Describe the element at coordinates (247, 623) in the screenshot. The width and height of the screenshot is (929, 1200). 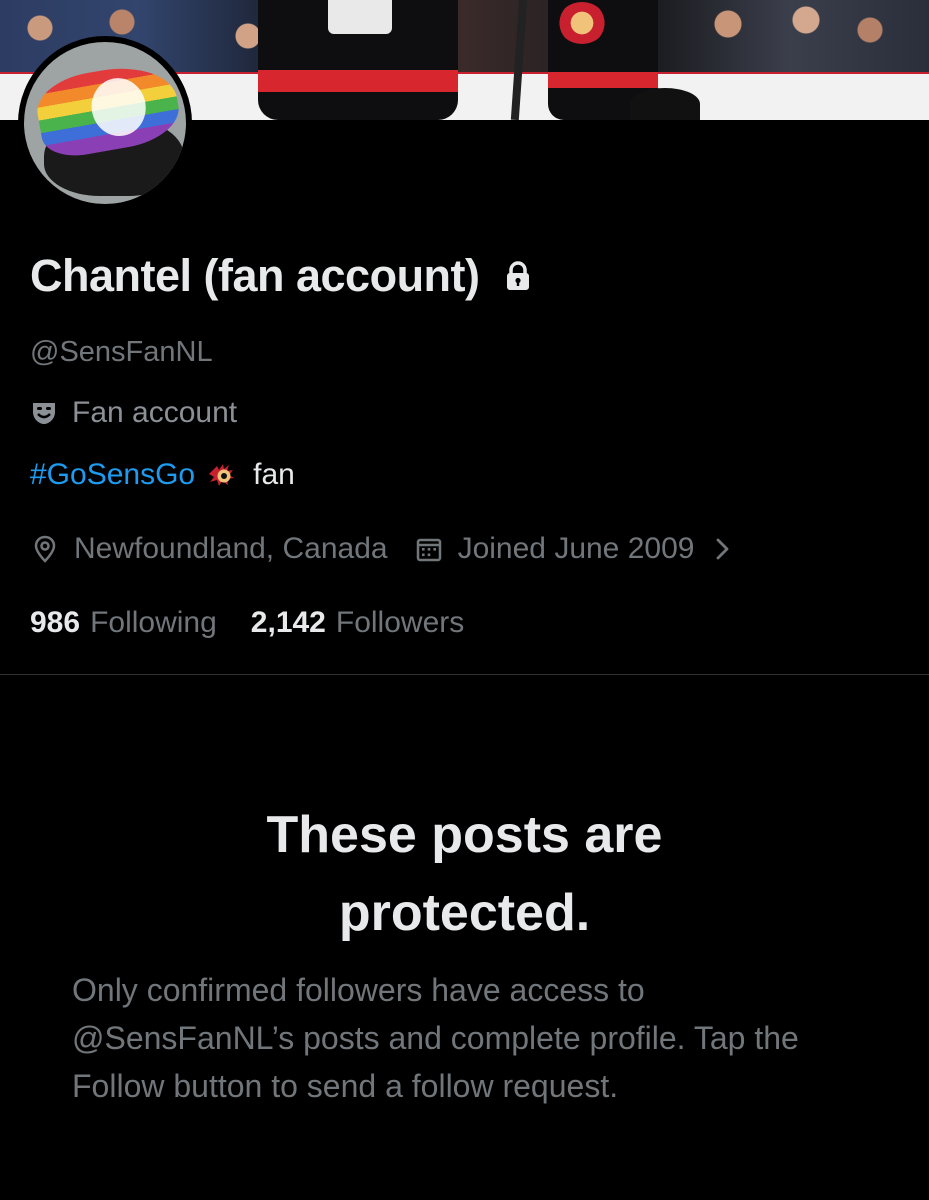
I see `follow-stats: 986 Following 2,142 Followers` at that location.